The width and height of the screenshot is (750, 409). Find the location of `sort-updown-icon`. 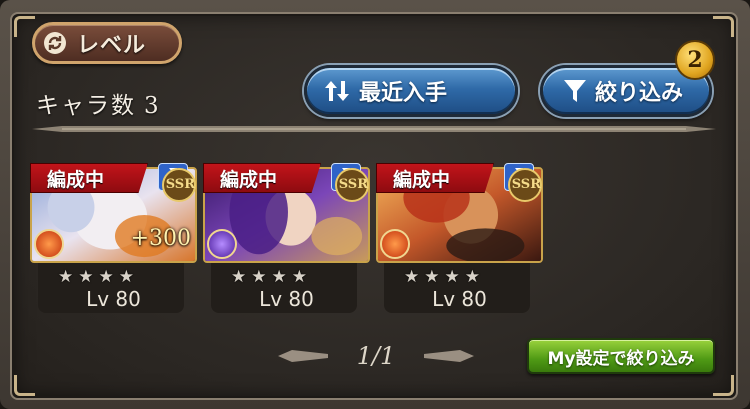

sort-updown-icon is located at coordinates (337, 91).